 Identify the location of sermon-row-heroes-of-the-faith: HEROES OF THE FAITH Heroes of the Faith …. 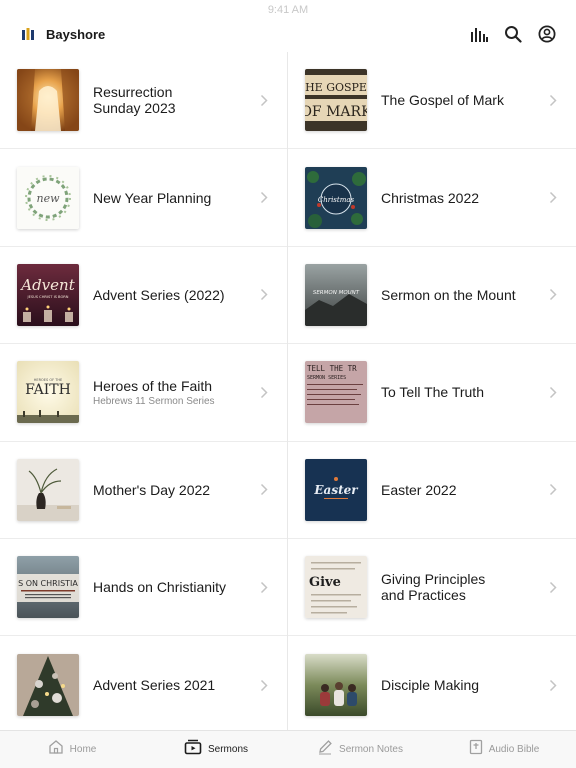
(143, 393).